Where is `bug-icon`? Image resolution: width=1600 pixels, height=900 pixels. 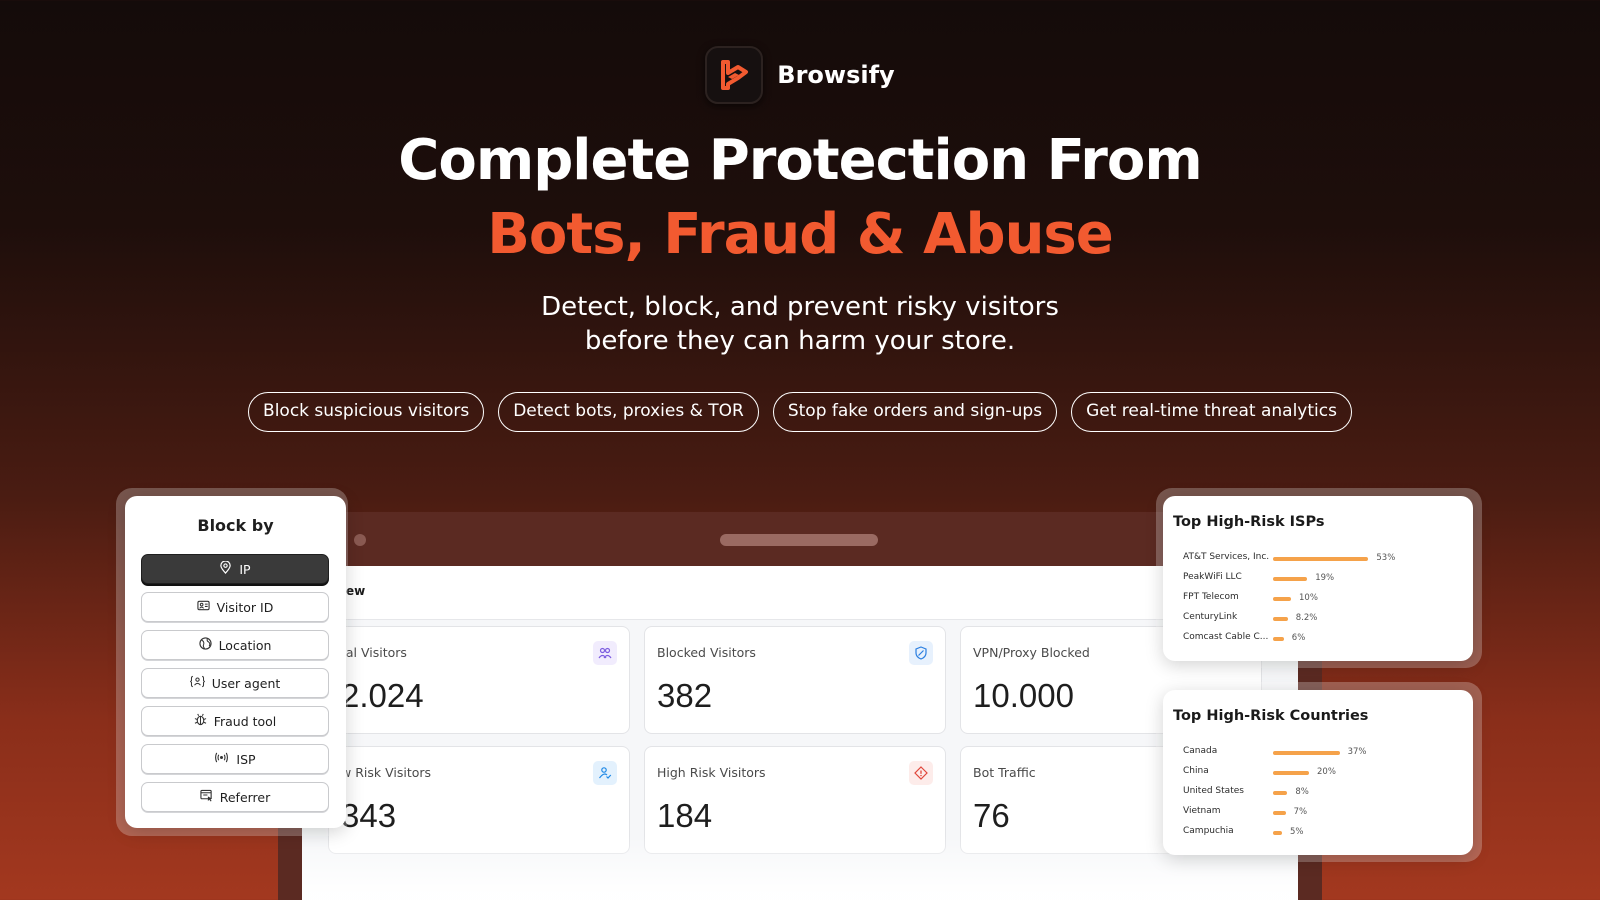 bug-icon is located at coordinates (200, 721).